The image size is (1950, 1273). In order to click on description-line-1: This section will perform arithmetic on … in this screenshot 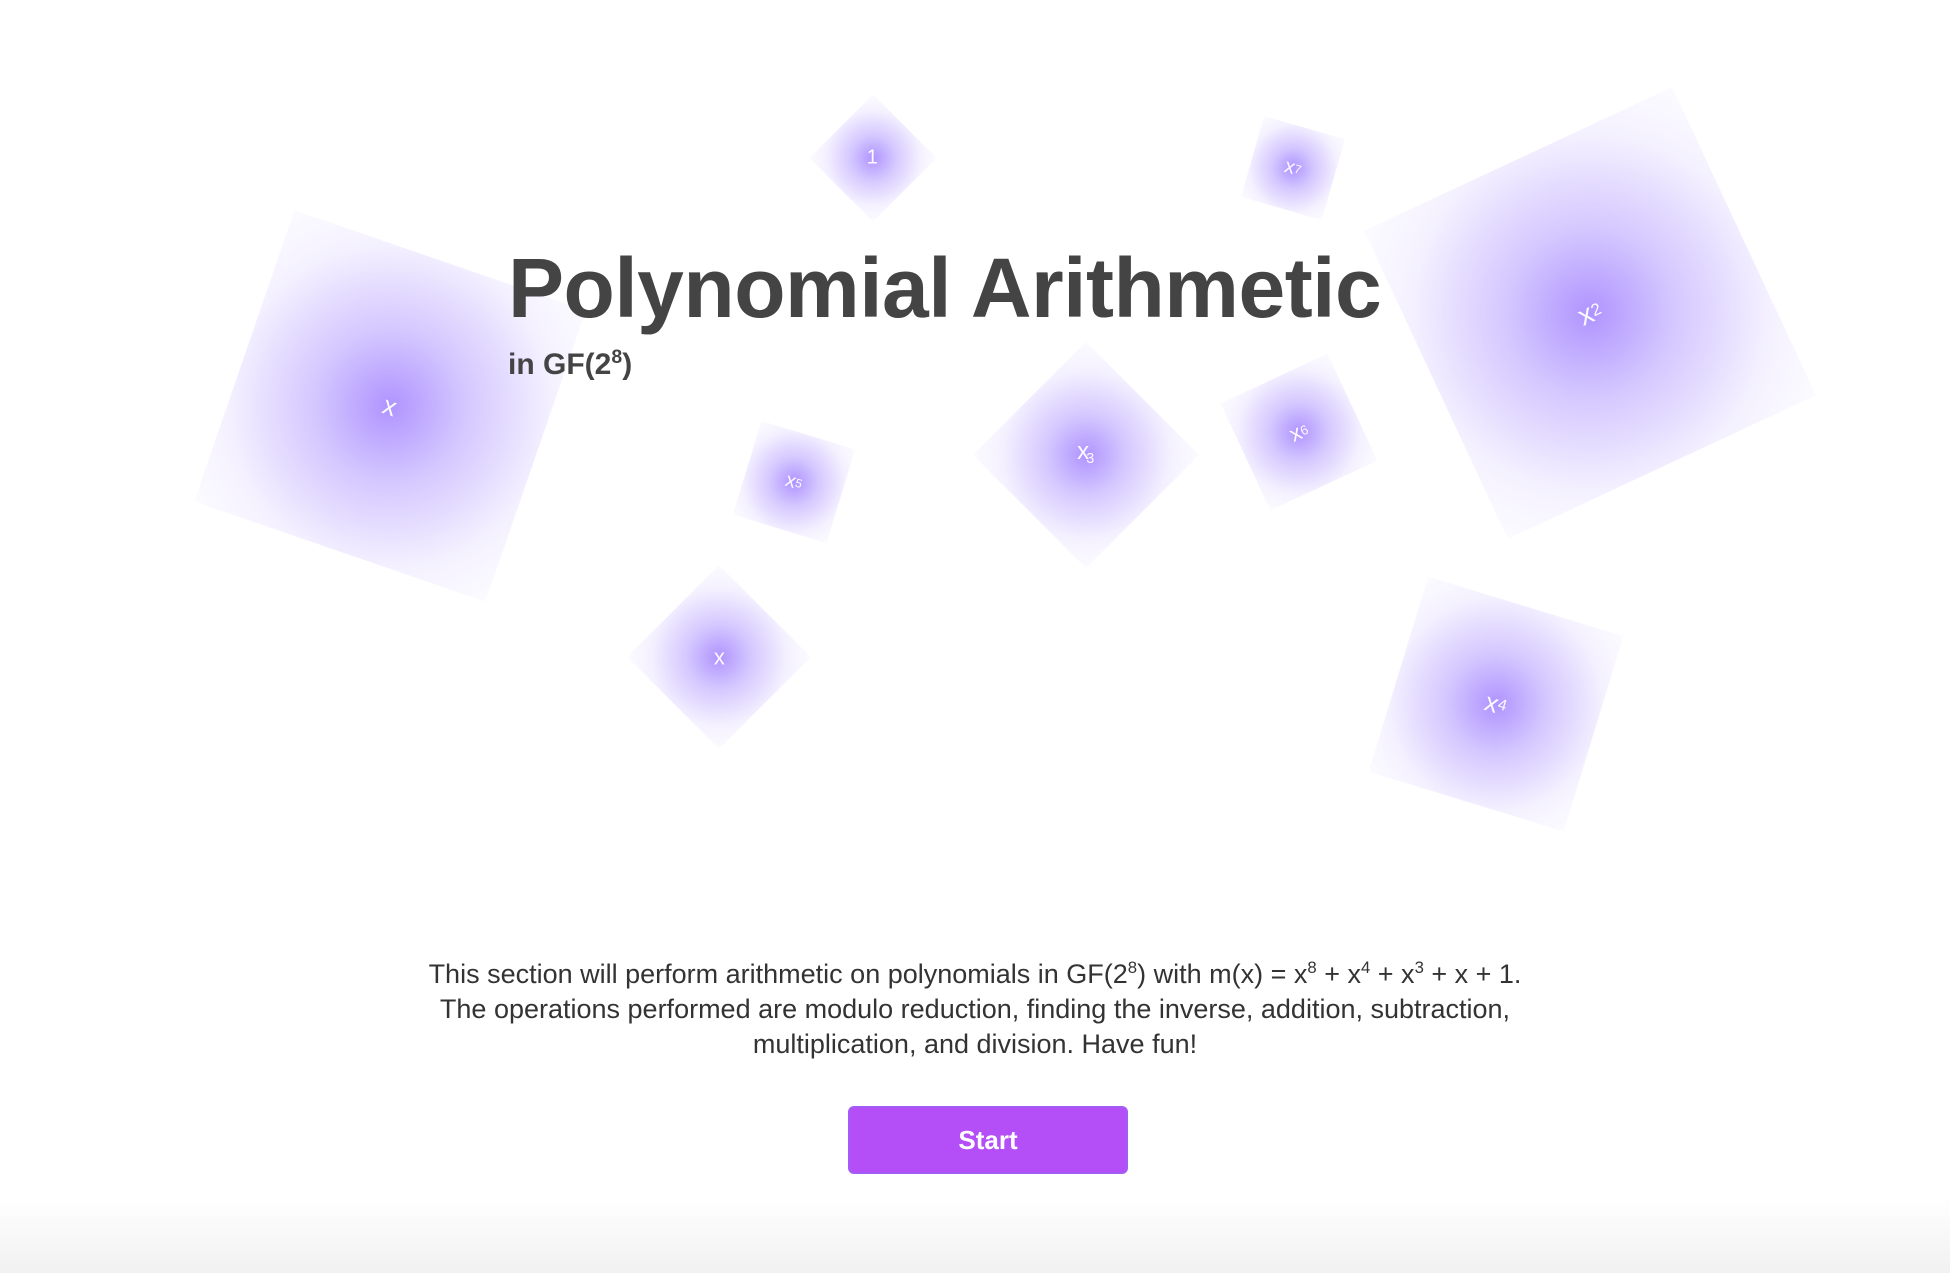, I will do `click(975, 971)`.